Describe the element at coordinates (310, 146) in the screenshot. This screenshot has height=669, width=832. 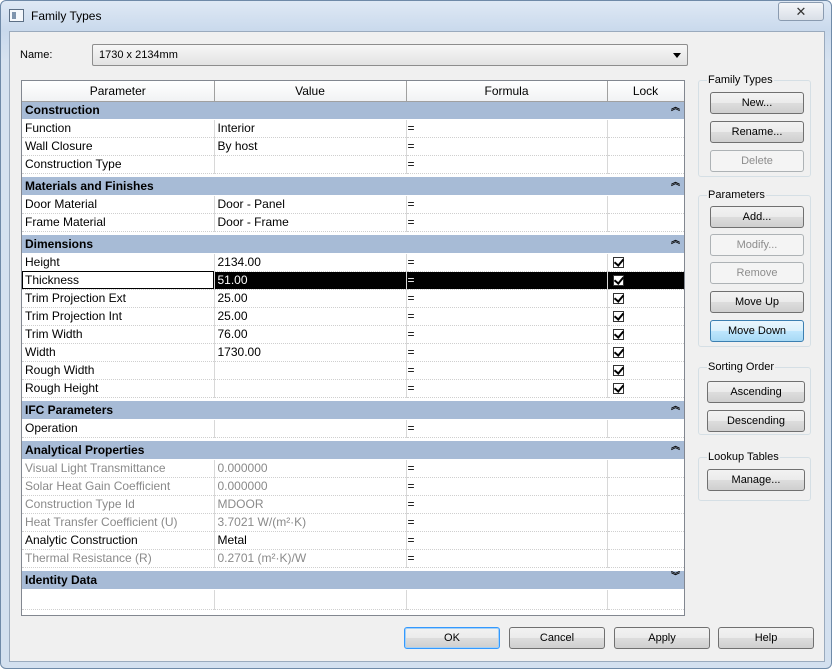
I see `parameter-value-cell: By host` at that location.